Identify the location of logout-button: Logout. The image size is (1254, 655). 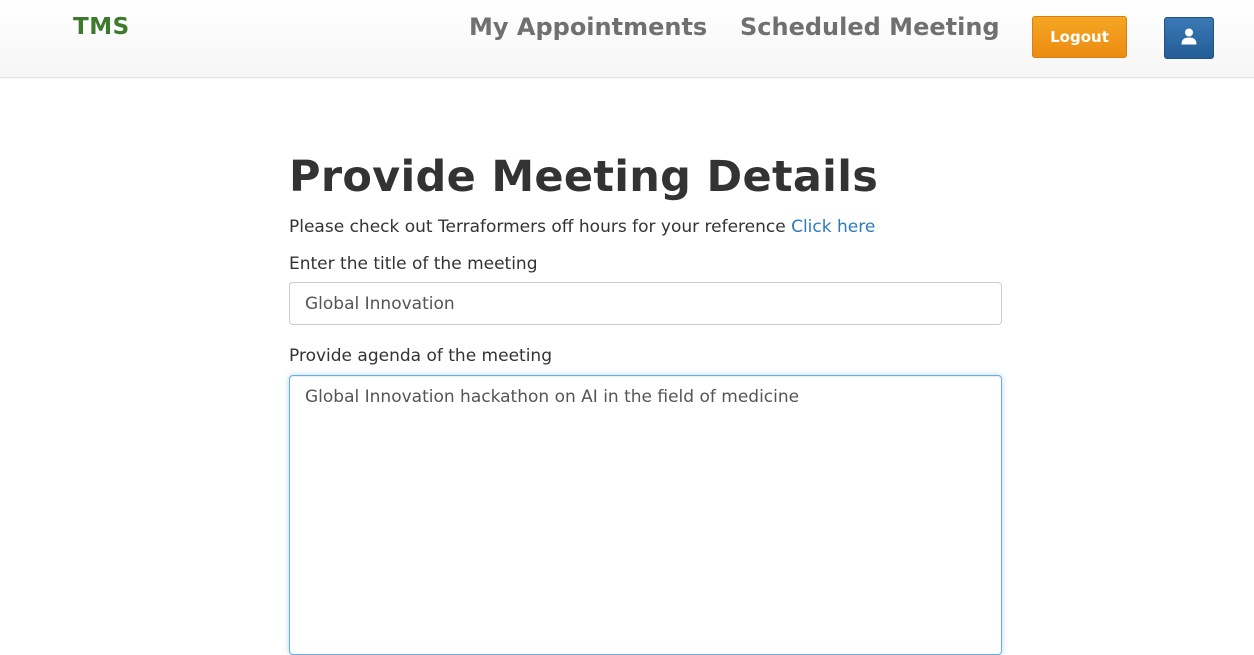
(1079, 37).